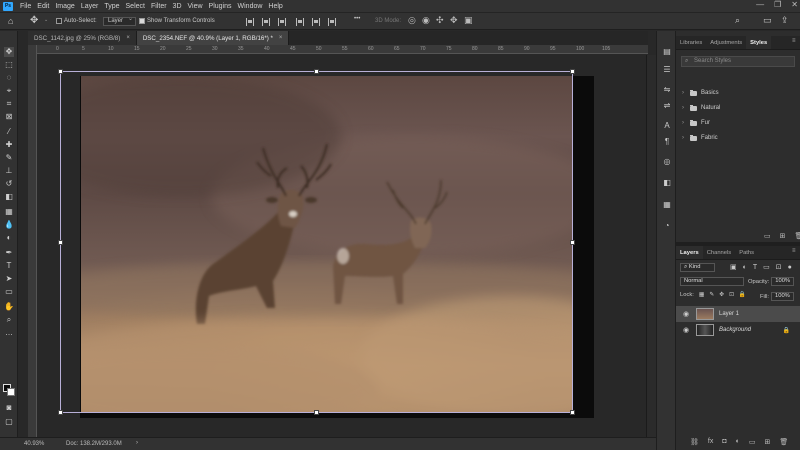  Describe the element at coordinates (667, 52) in the screenshot. I see `history-panel-icon: ▤` at that location.